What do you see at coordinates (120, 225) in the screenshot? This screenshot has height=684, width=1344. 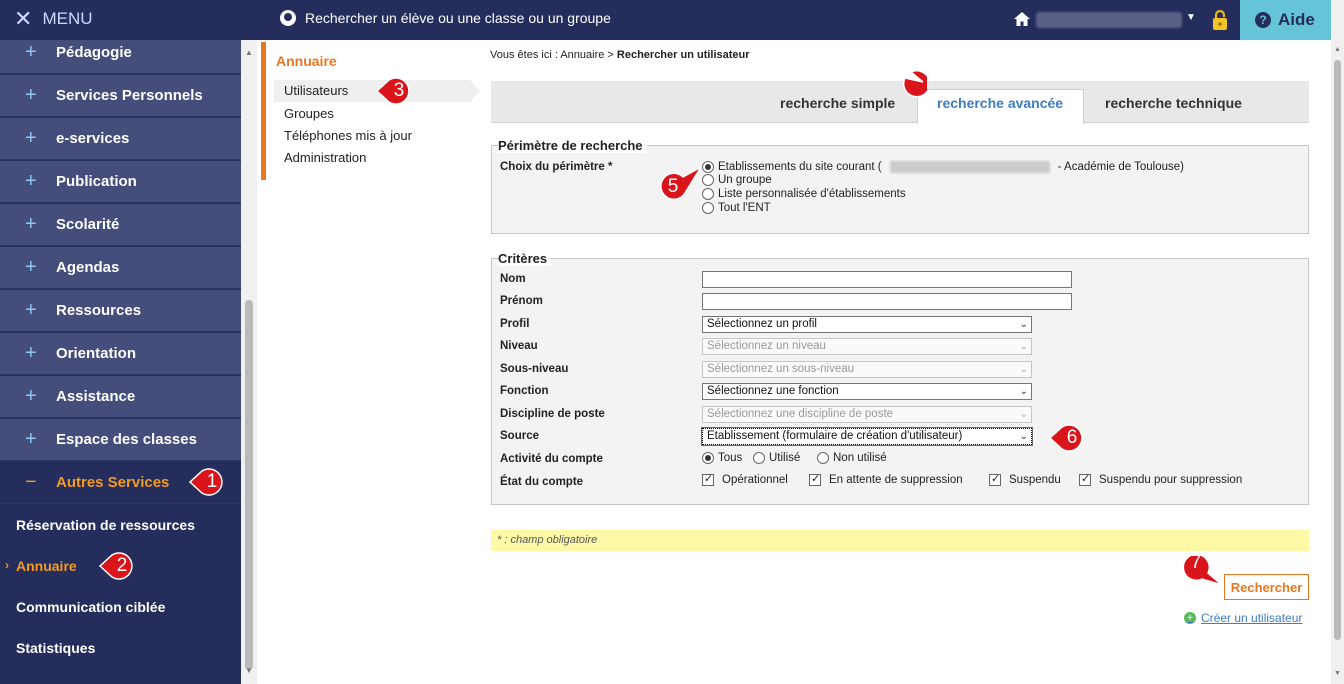 I see `sidebar-item-scolarite: + Scolarité` at bounding box center [120, 225].